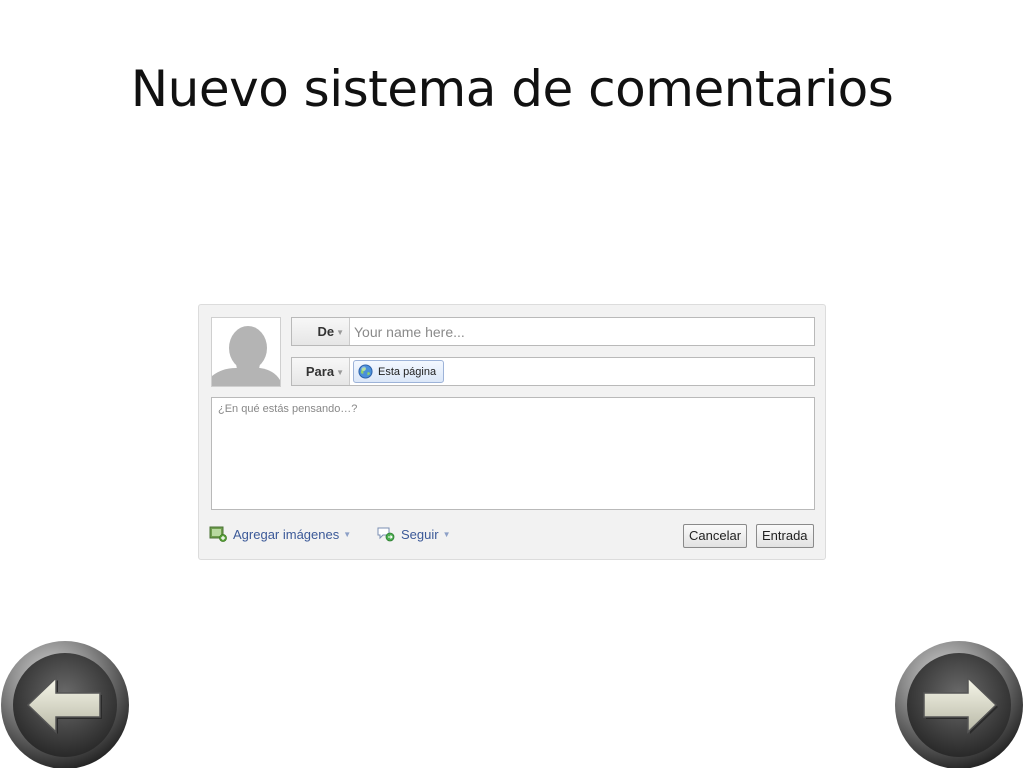 This screenshot has height=768, width=1024. What do you see at coordinates (326, 331) in the screenshot?
I see `from-label: De` at bounding box center [326, 331].